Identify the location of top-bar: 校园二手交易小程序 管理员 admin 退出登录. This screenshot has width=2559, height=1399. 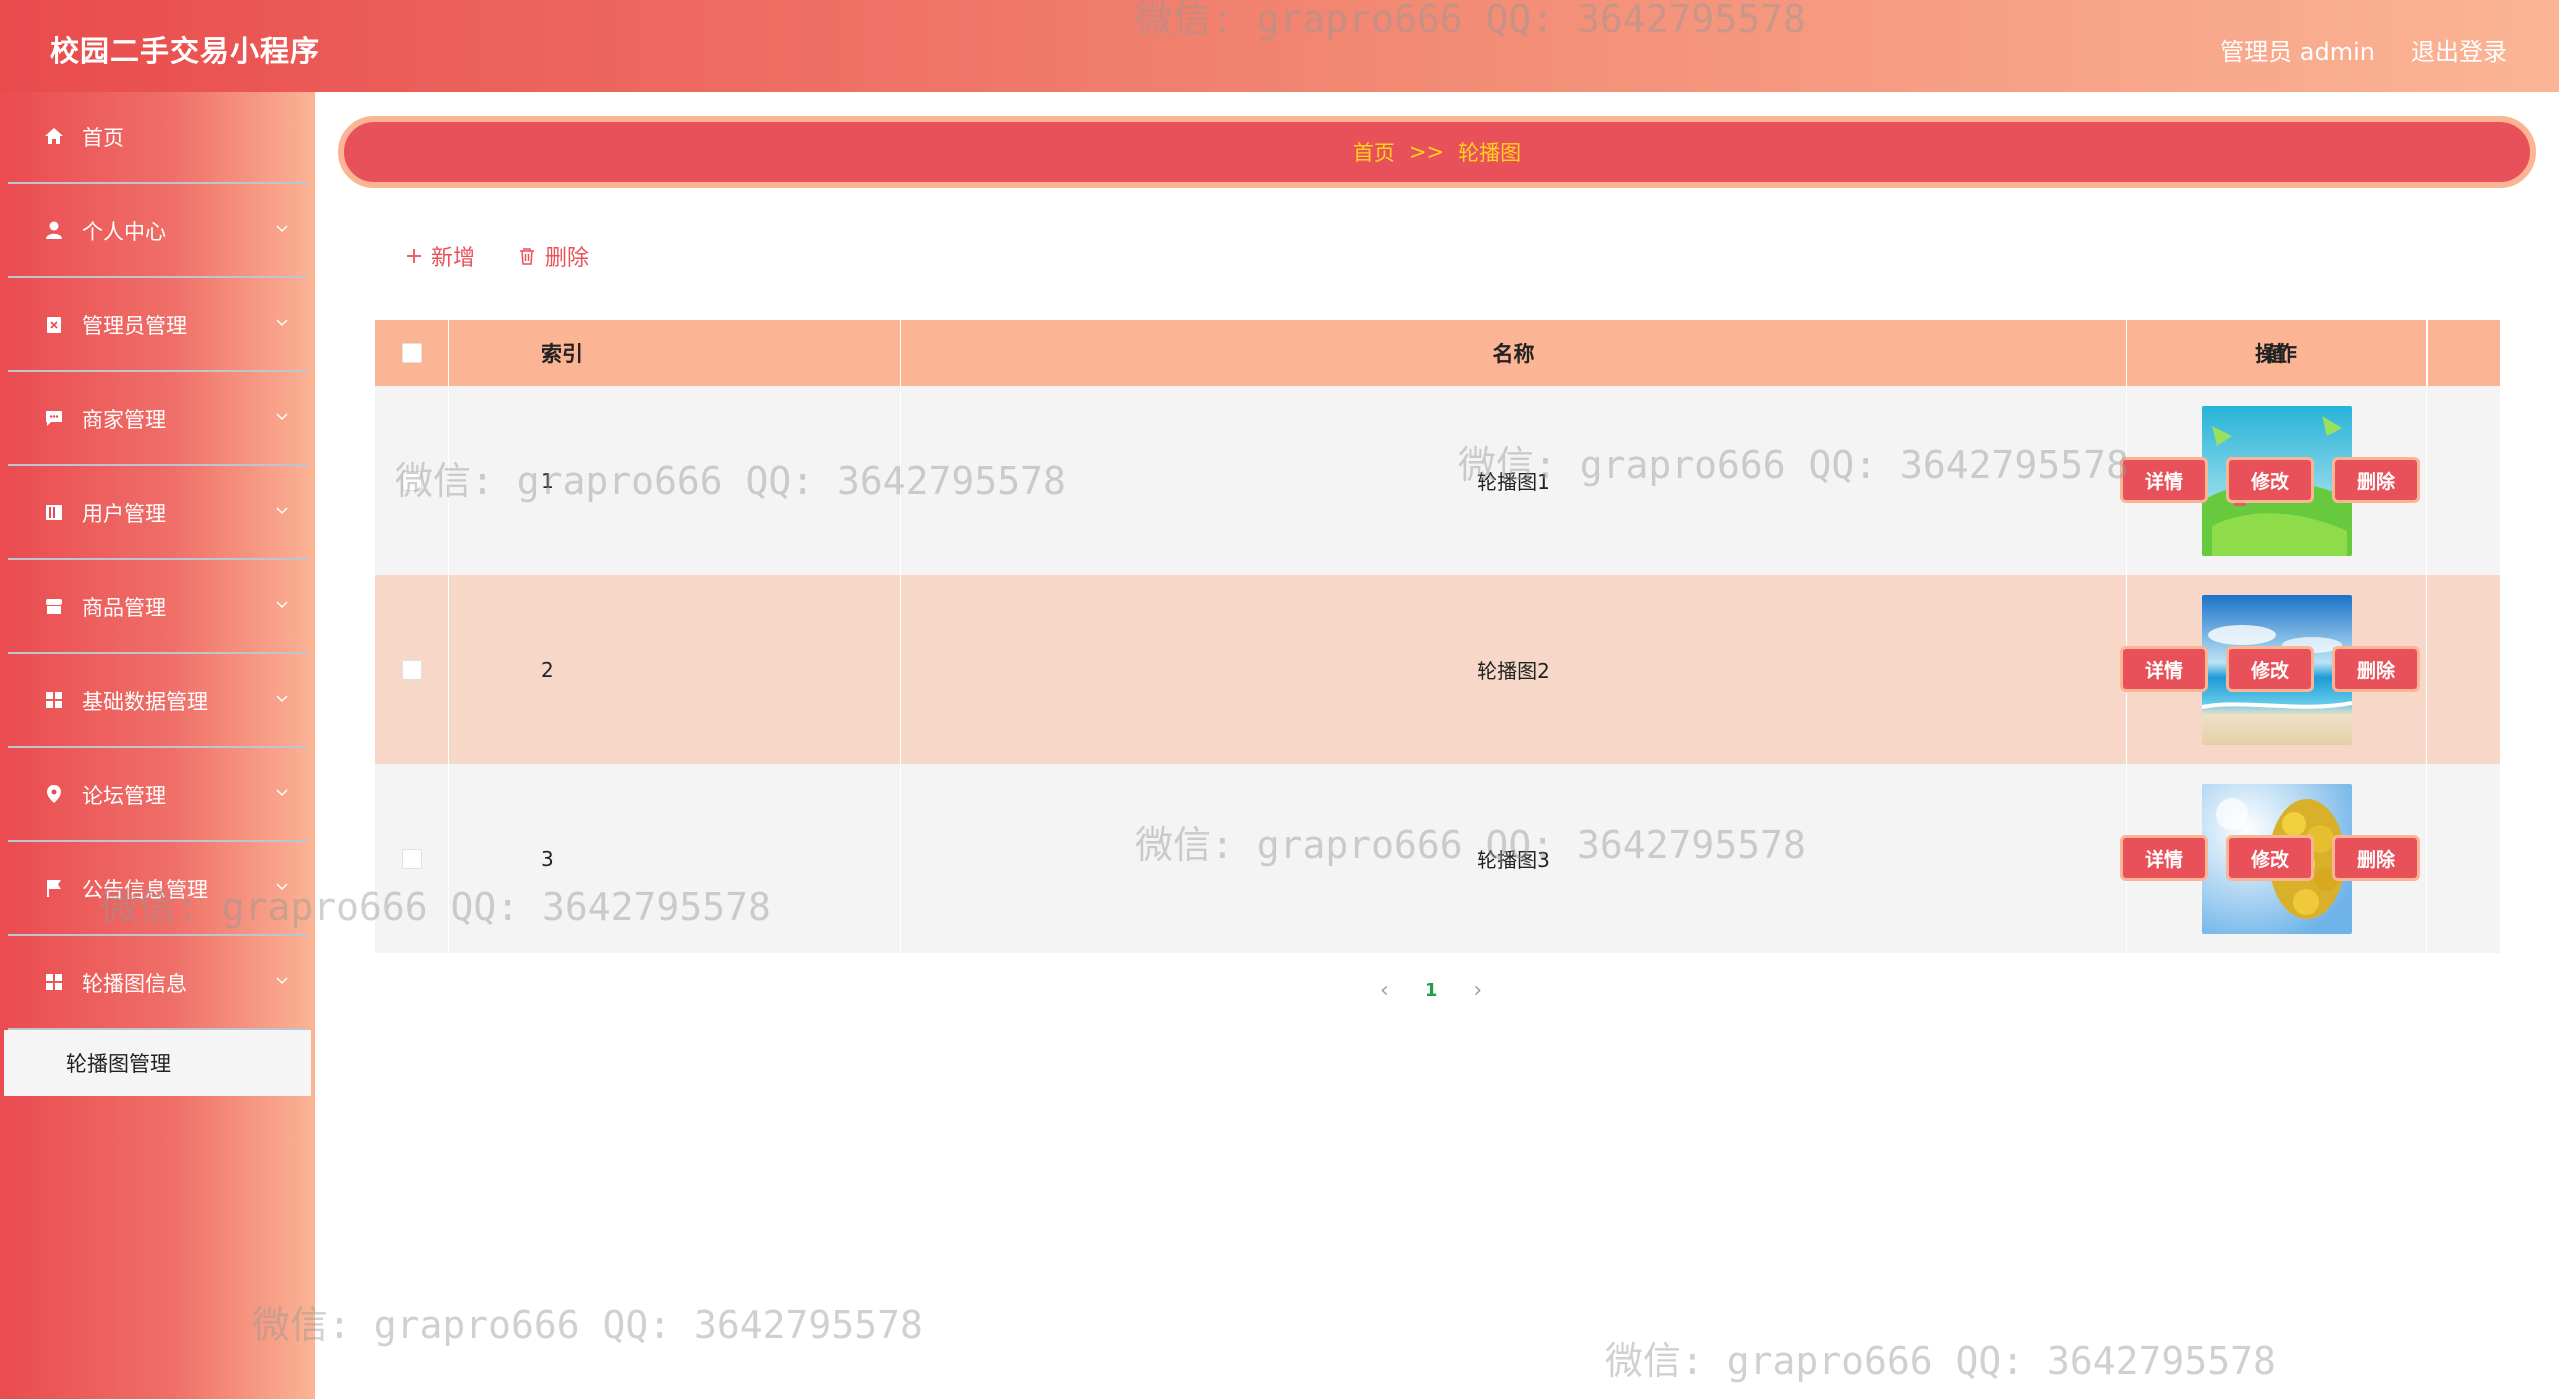
(1279, 46).